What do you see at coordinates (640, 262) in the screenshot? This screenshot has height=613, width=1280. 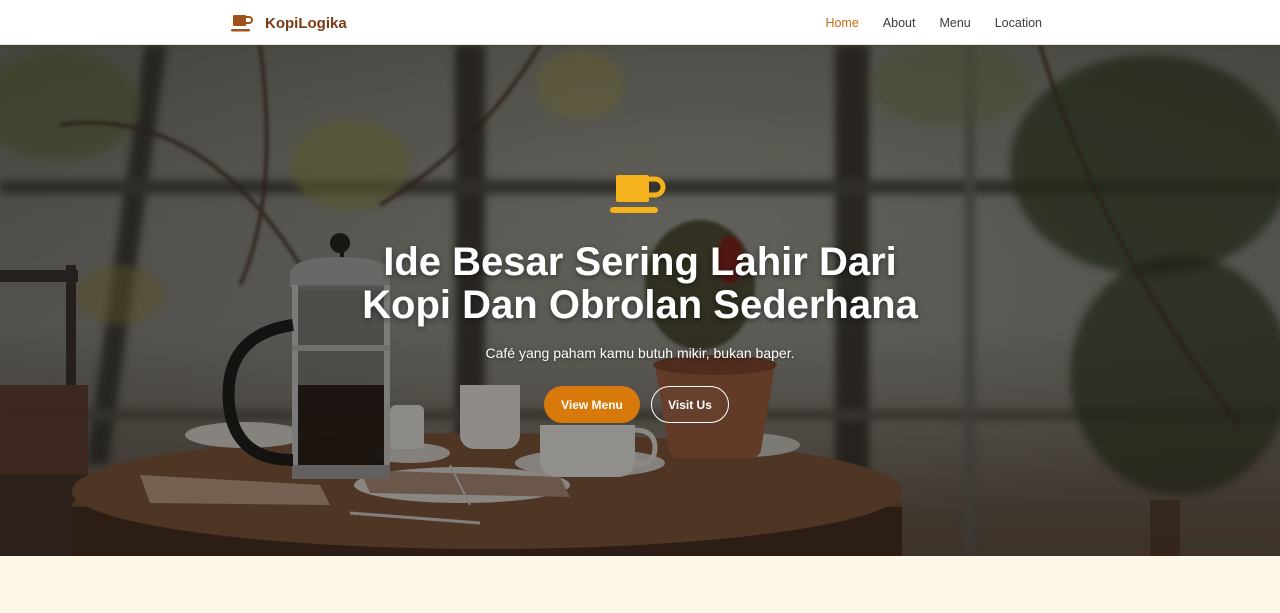 I see `hero-title-line-1: Ide Besar Sering Lahir Dari` at bounding box center [640, 262].